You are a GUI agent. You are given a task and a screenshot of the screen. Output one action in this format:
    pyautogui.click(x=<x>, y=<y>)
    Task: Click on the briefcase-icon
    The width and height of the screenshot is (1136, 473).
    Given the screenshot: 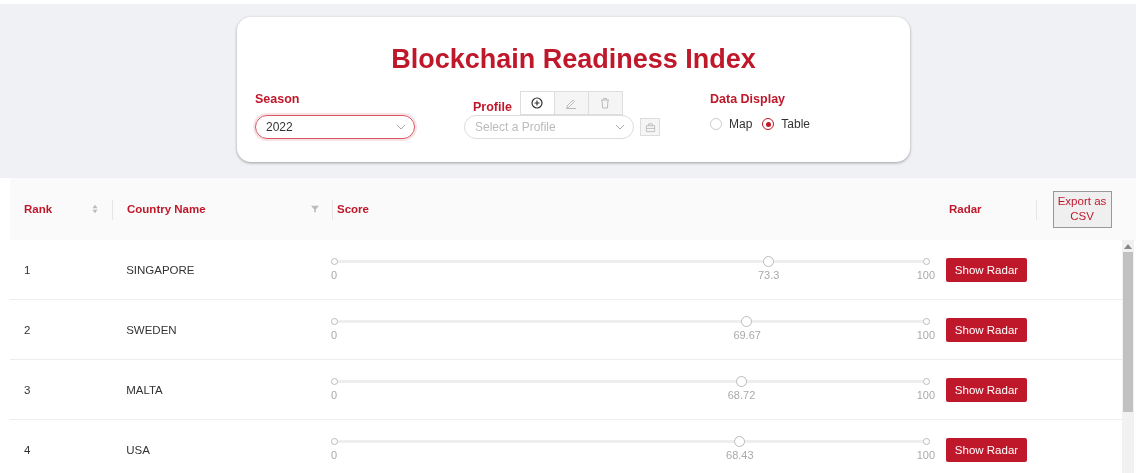 What is the action you would take?
    pyautogui.click(x=650, y=127)
    